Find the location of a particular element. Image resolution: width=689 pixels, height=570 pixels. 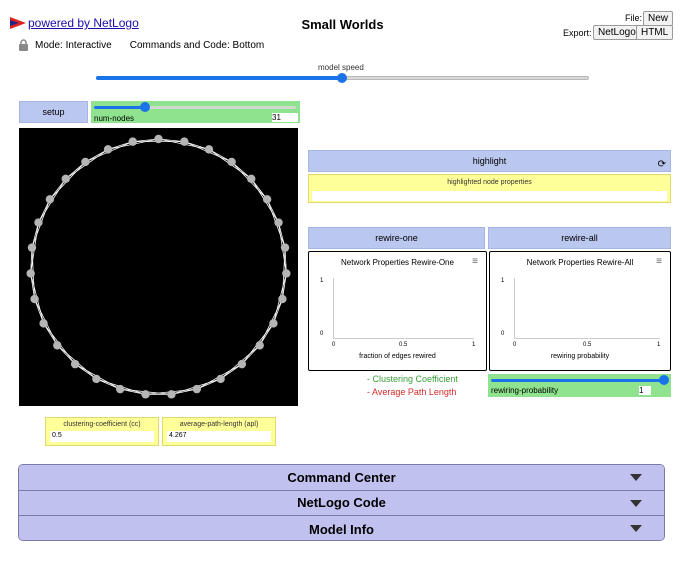

cc-label: clustering-coefficient (cc) is located at coordinates (102, 424).